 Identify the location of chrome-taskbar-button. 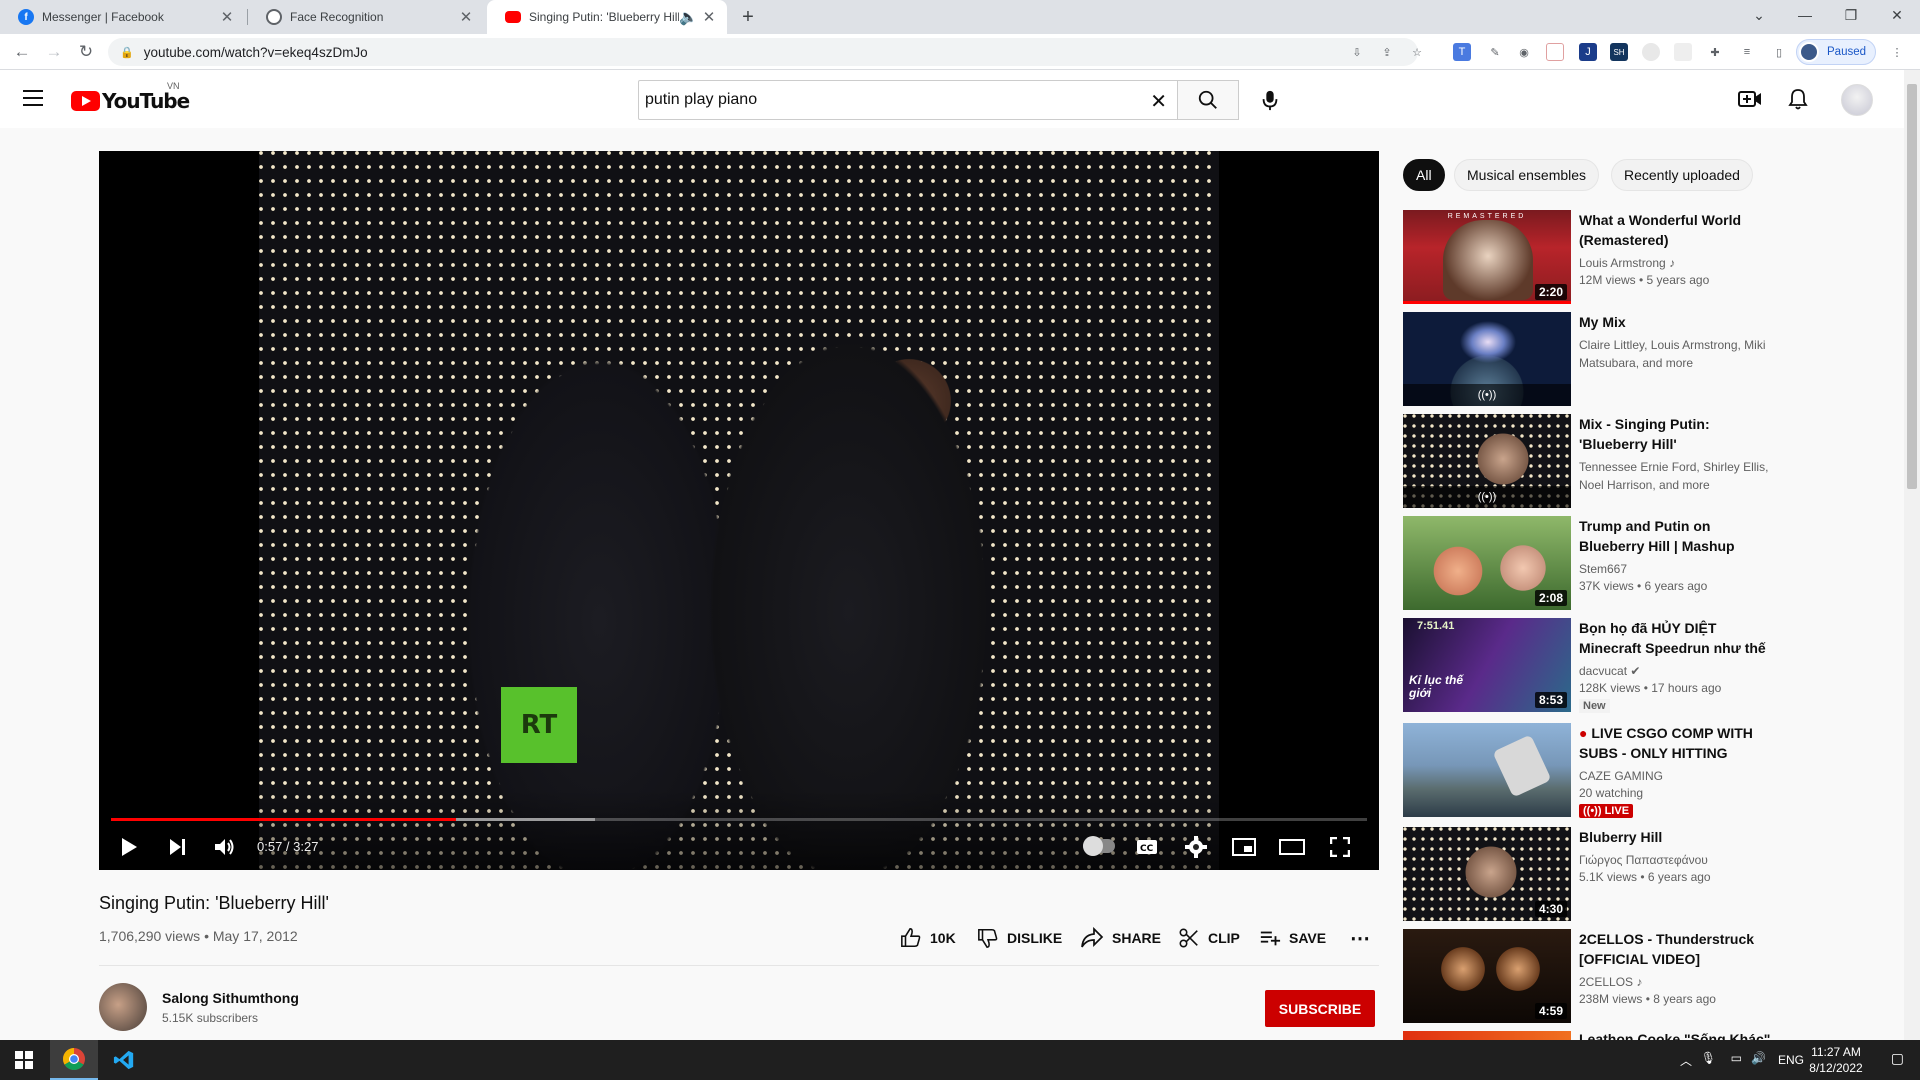
(74, 1060).